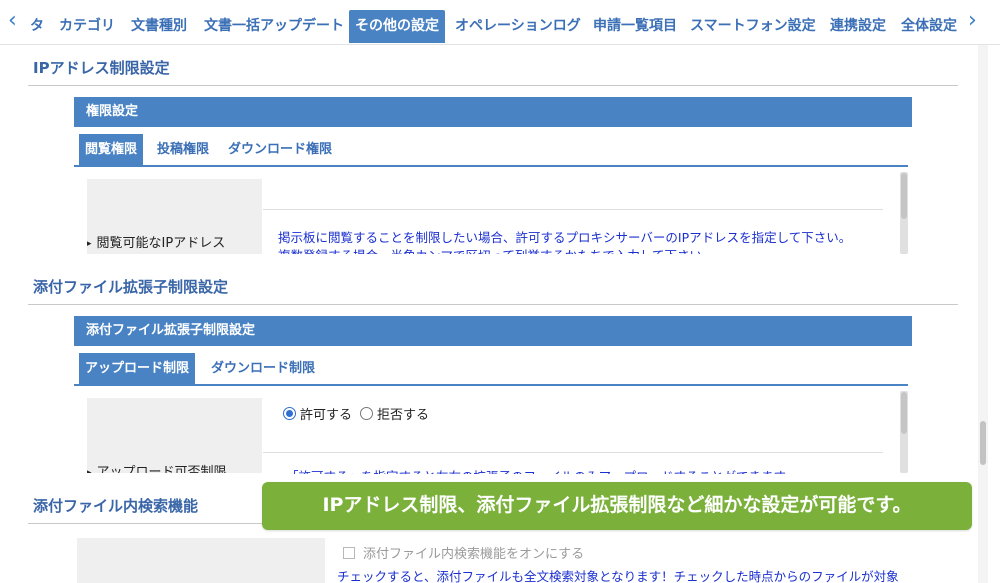 The image size is (1000, 583). Describe the element at coordinates (858, 27) in the screenshot. I see `tab-integration: 連携設定` at that location.